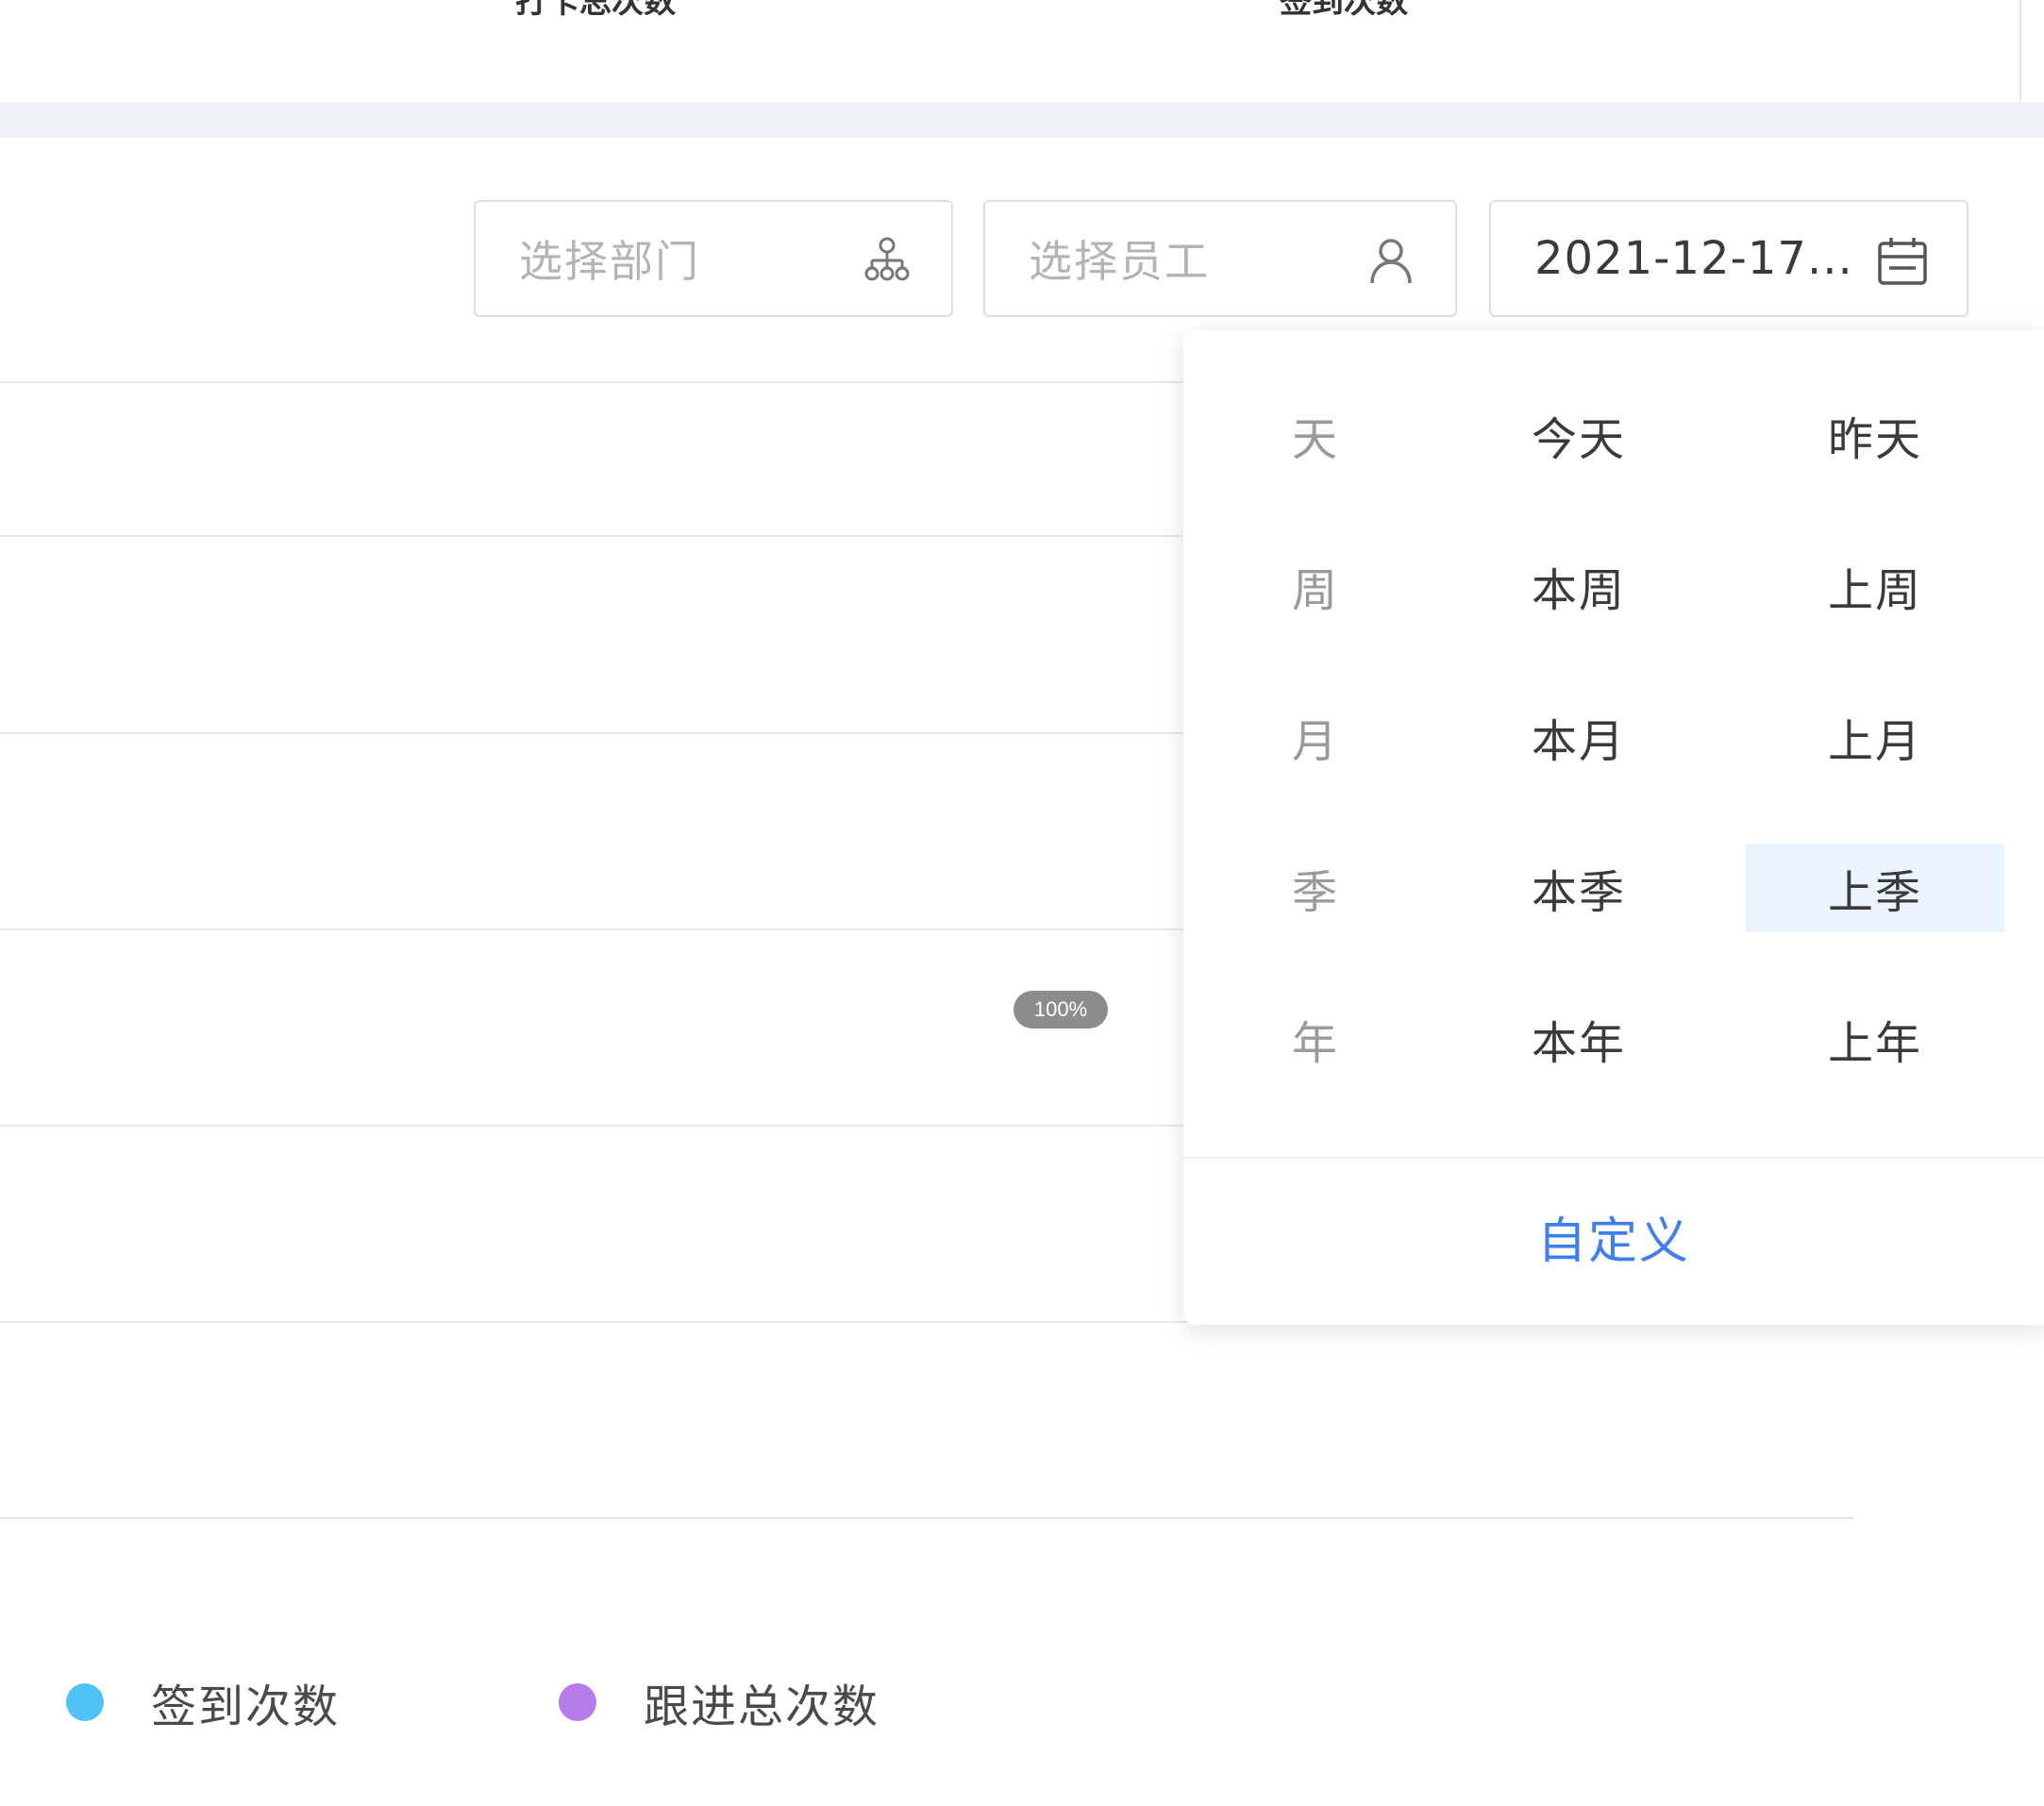 The image size is (2044, 1806). What do you see at coordinates (1902, 261) in the screenshot?
I see `calendar-icon` at bounding box center [1902, 261].